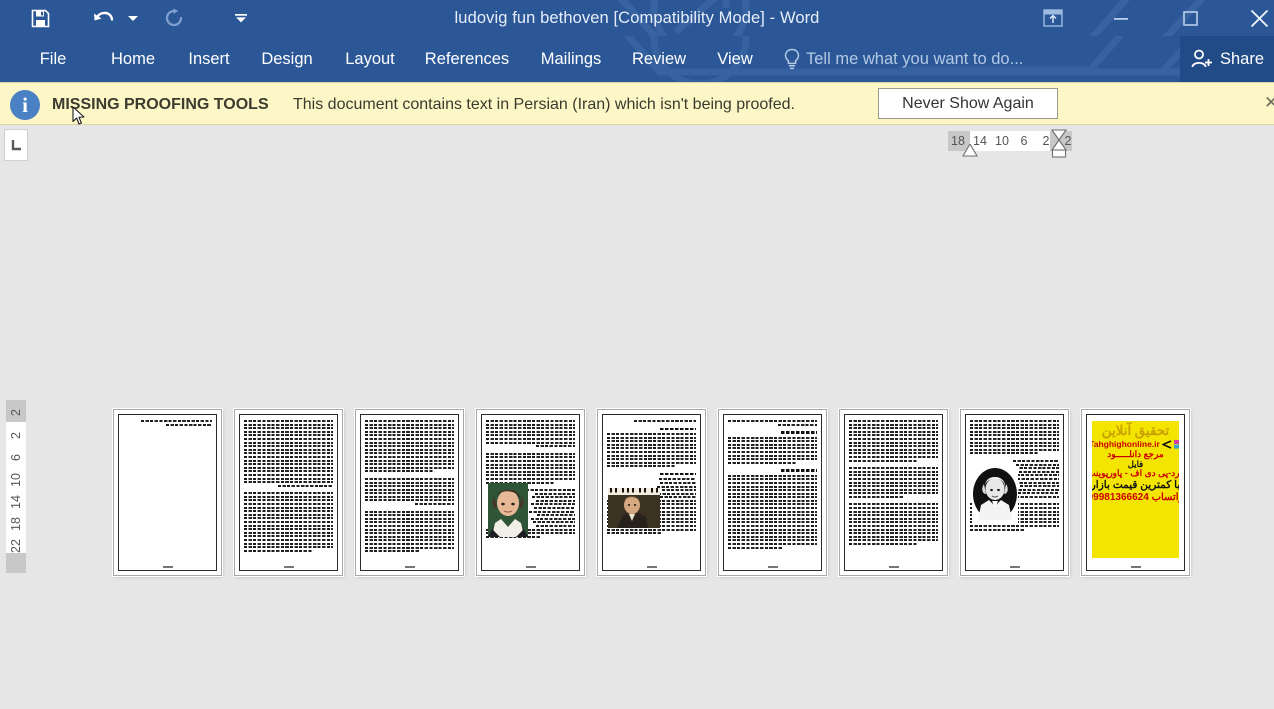  I want to click on info-icon: i, so click(25, 105).